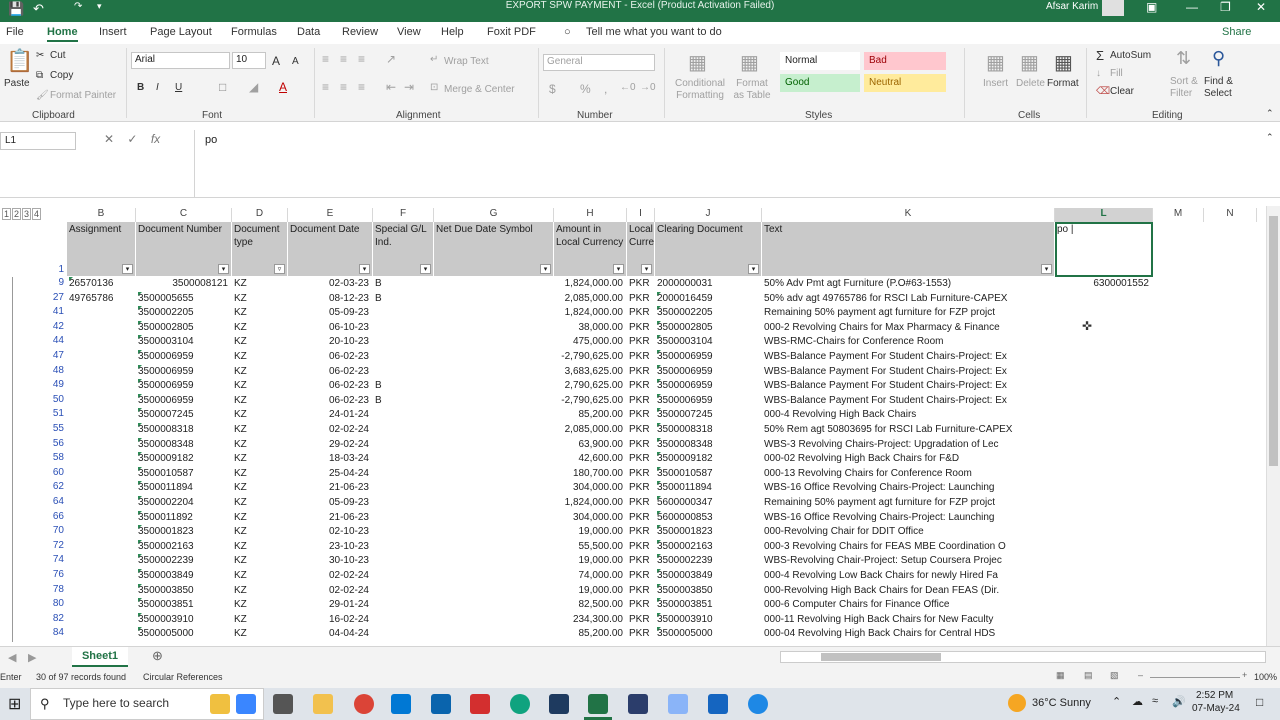 The image size is (1280, 720). I want to click on row-number: 82, so click(55, 618).